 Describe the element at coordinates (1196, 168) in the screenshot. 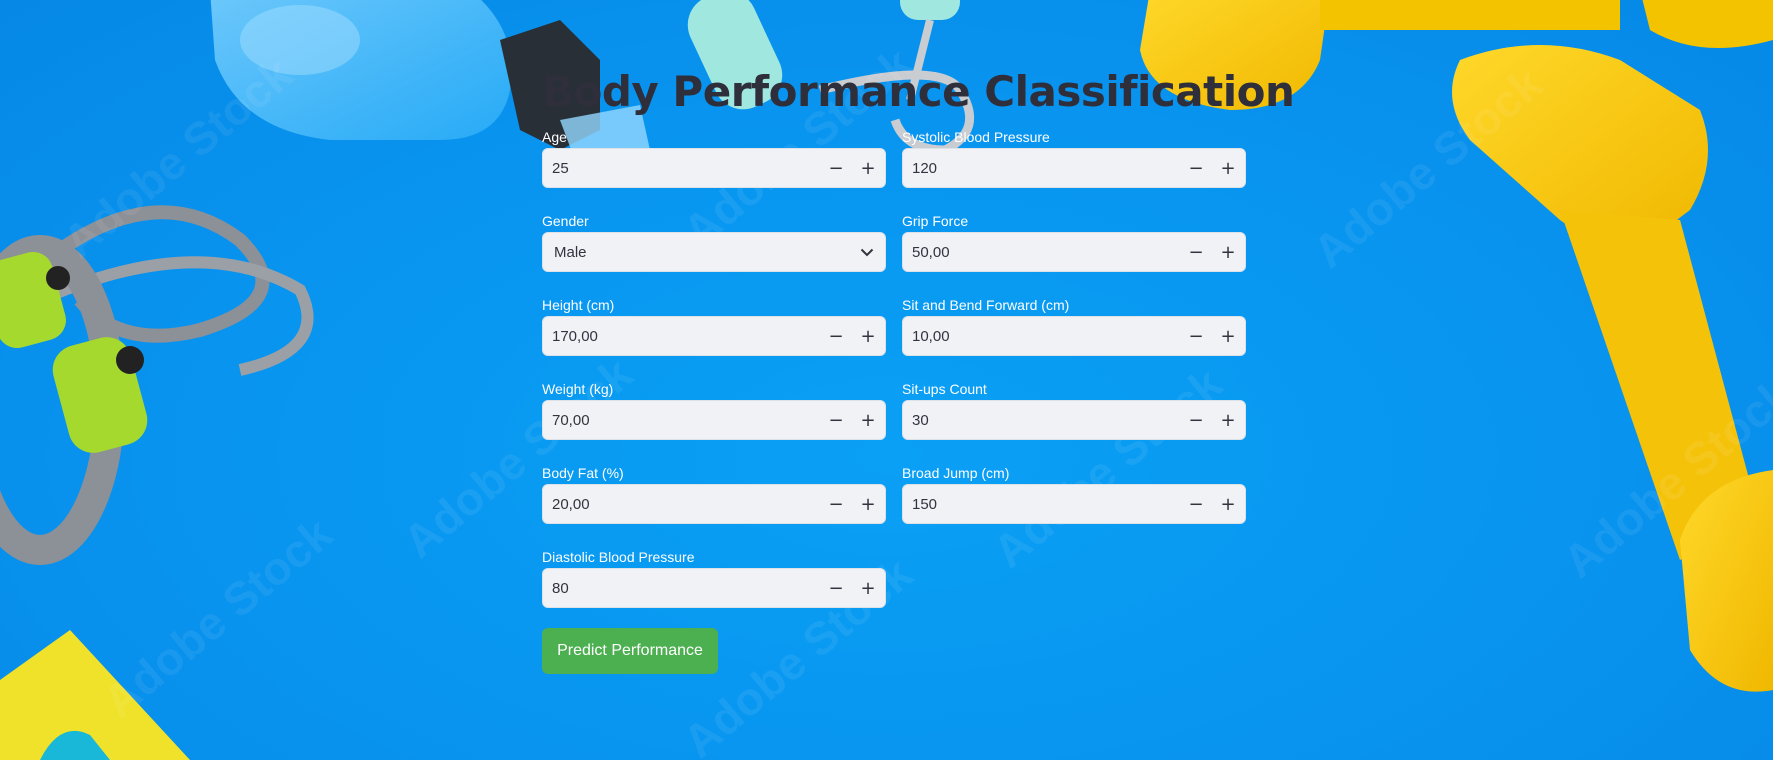

I see `systolic-decrement-button: −` at that location.